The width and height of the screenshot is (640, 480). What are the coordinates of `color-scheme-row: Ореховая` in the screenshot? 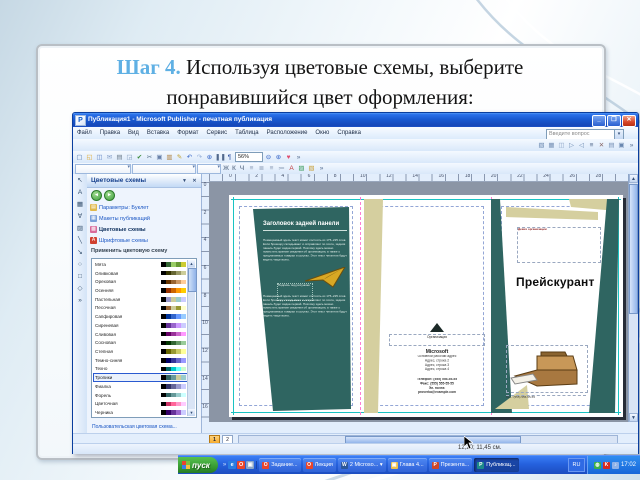 It's located at (140, 281).